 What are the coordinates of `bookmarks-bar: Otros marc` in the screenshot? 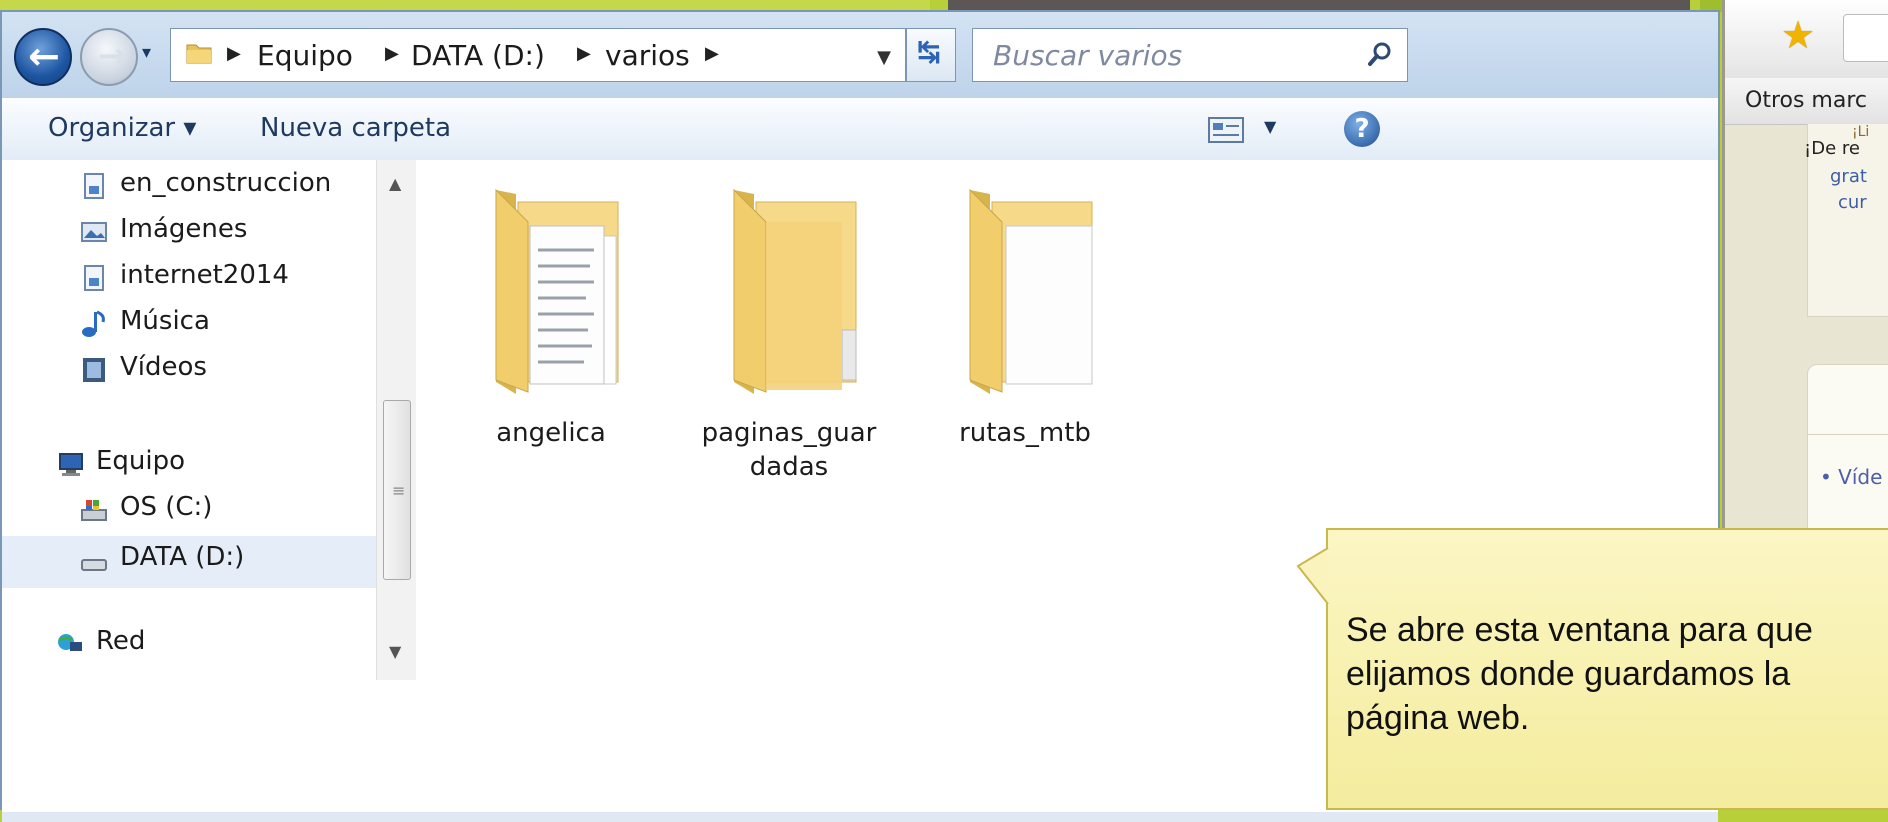 It's located at (1806, 101).